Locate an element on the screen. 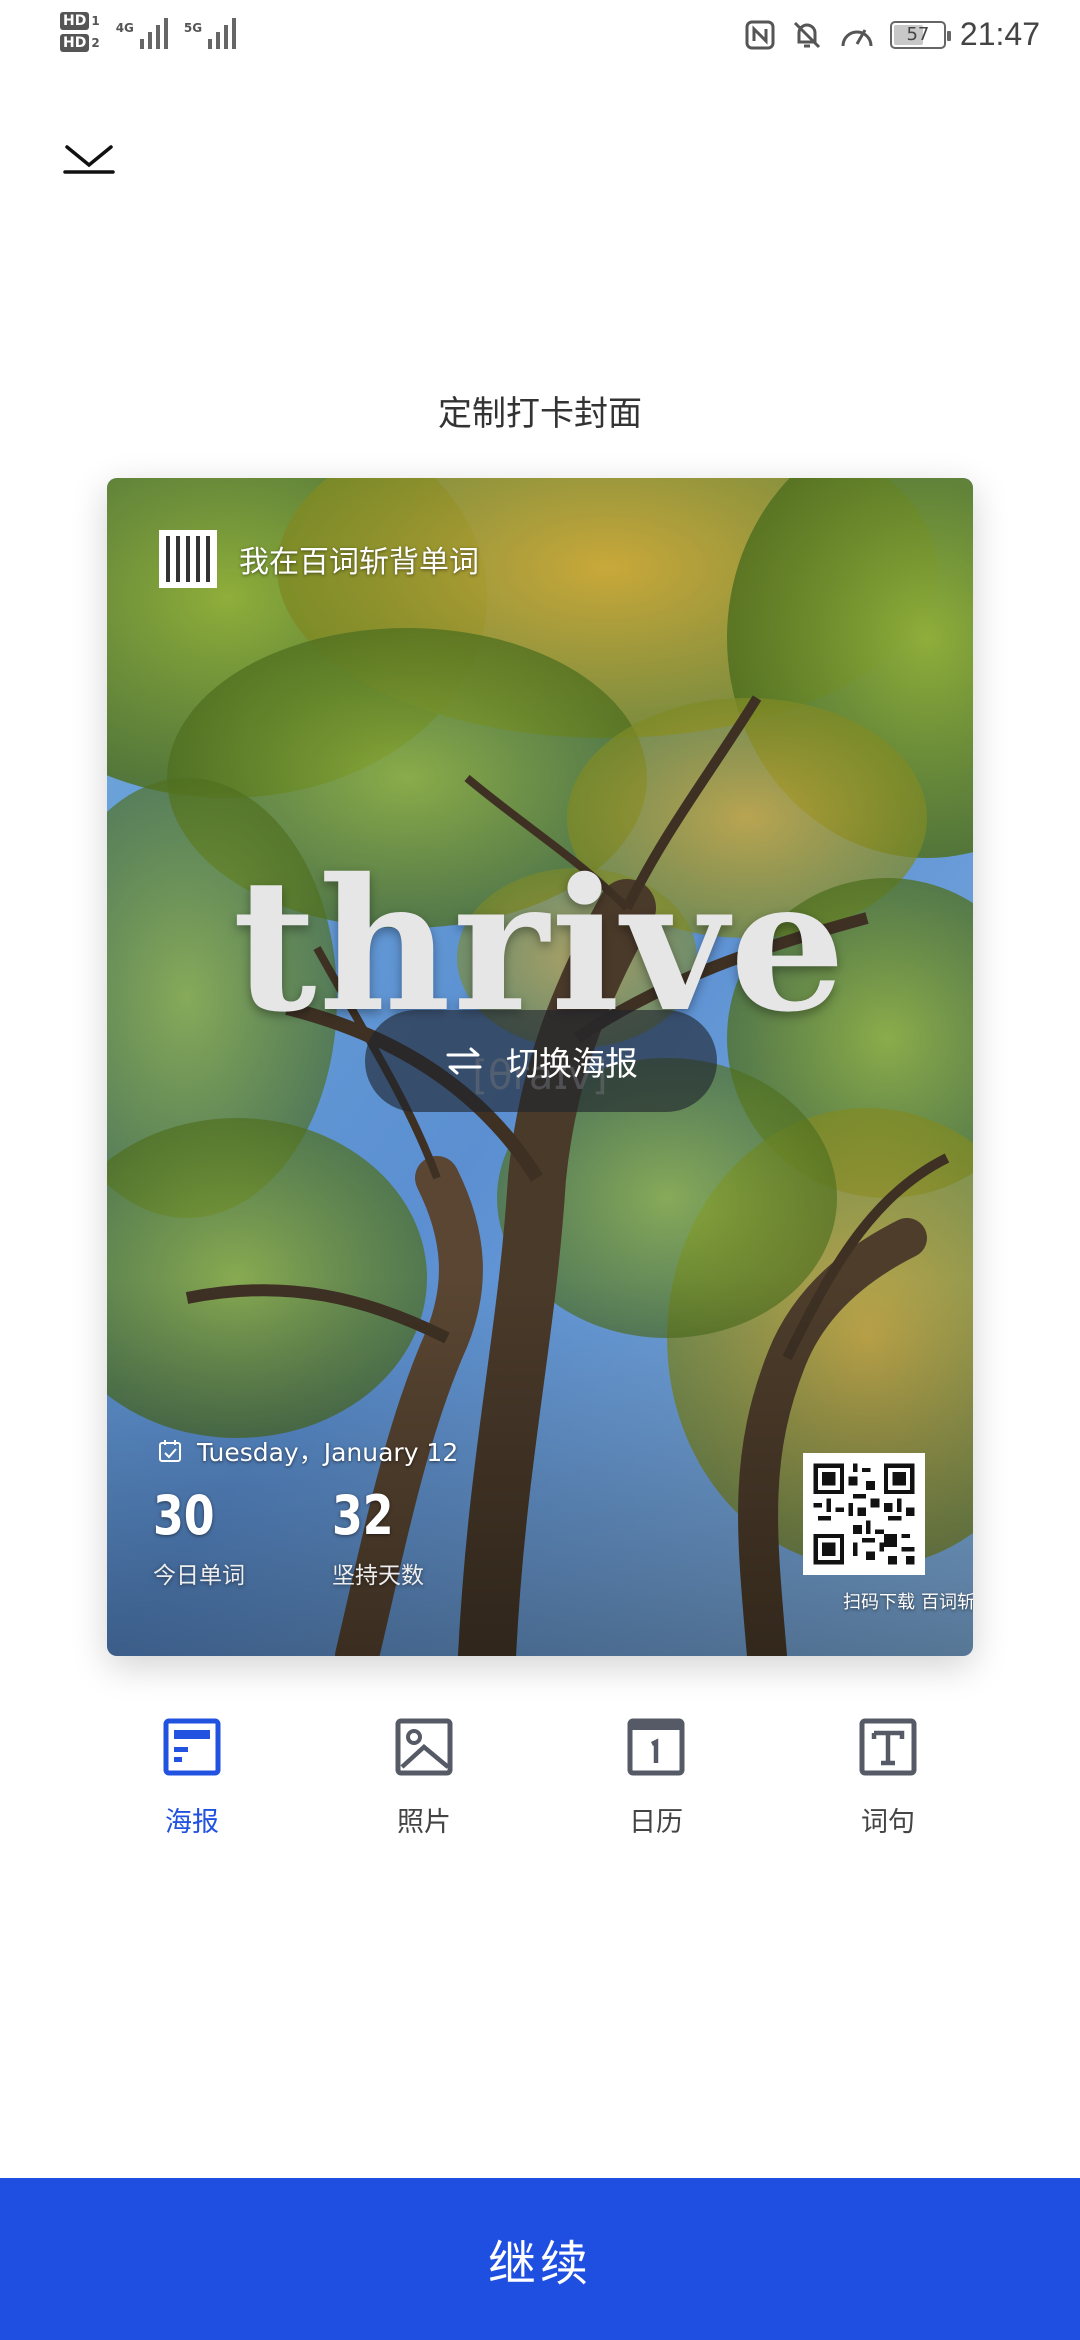 The image size is (1080, 2340). close-button is located at coordinates (89, 159).